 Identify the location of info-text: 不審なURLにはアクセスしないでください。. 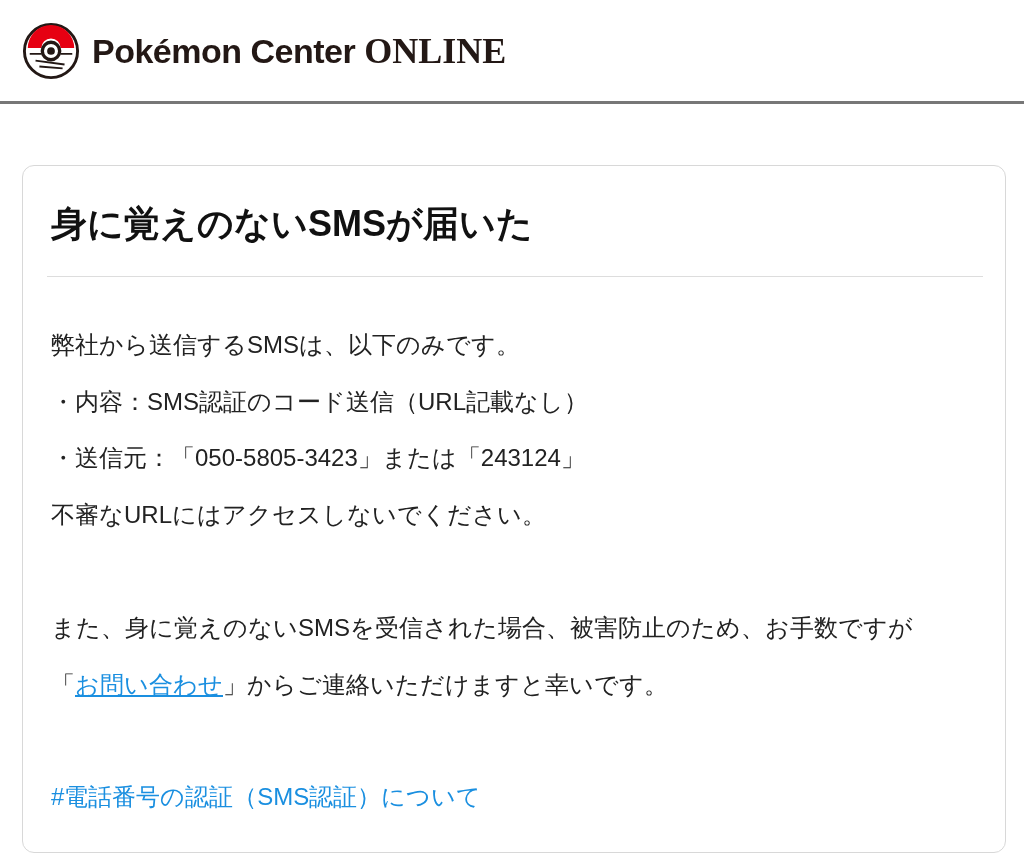
(298, 514).